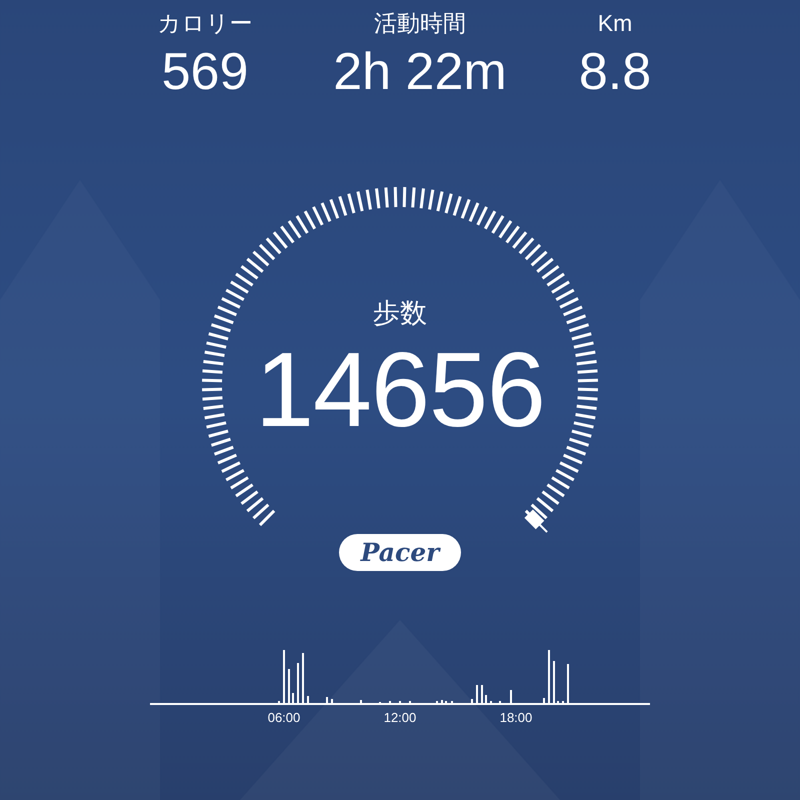 Image resolution: width=800 pixels, height=800 pixels. I want to click on stat-value: 2h 22m, so click(420, 72).